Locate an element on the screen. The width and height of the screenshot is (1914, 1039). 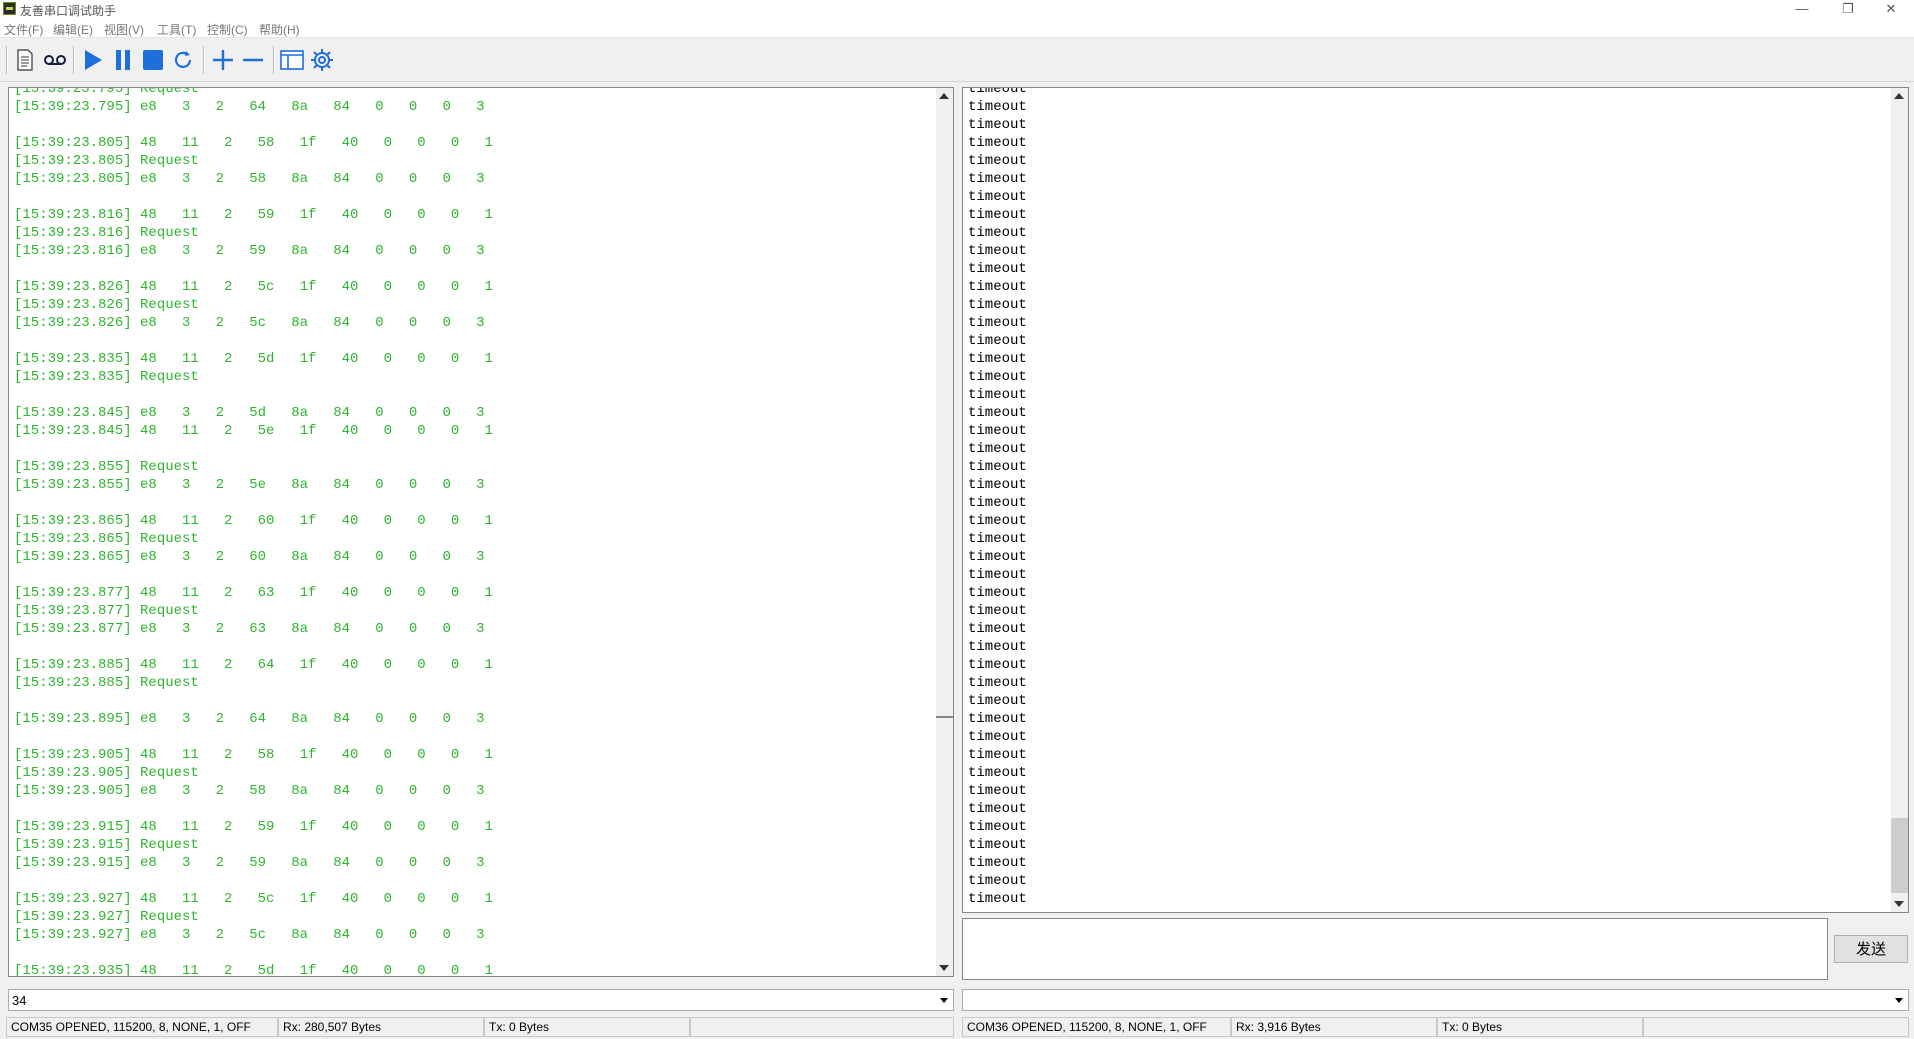
menu-file: 文件(F) is located at coordinates (23, 29).